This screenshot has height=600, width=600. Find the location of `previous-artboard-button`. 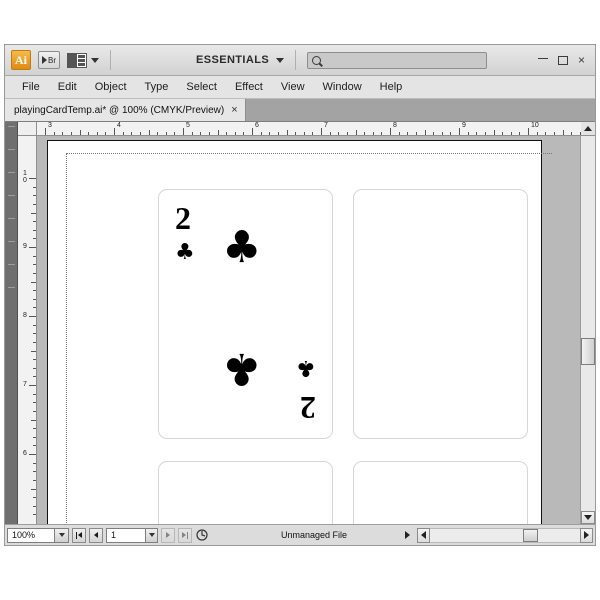

previous-artboard-button is located at coordinates (96, 535).